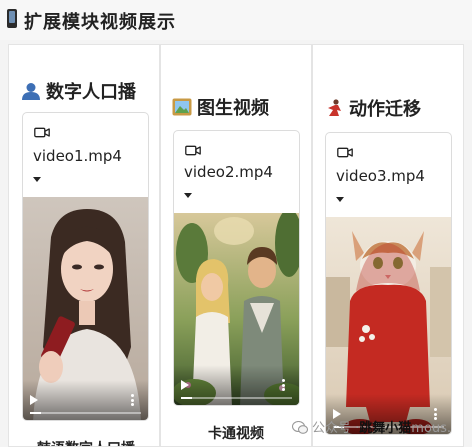  I want to click on person-icon, so click(31, 91).